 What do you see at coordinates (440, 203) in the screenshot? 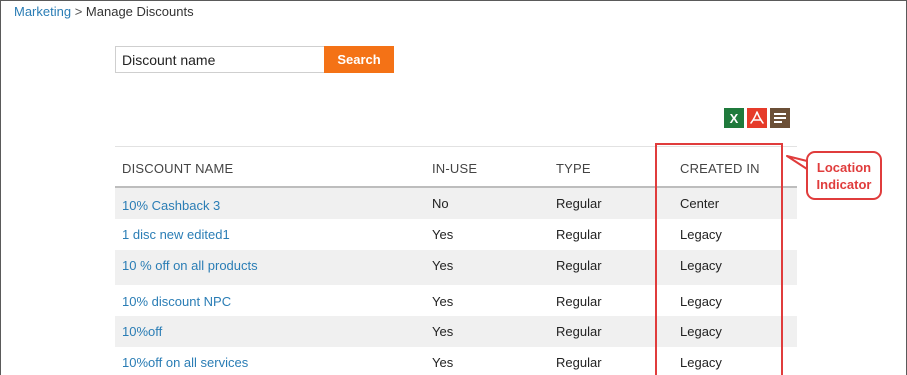
I see `in-use-cell: No` at bounding box center [440, 203].